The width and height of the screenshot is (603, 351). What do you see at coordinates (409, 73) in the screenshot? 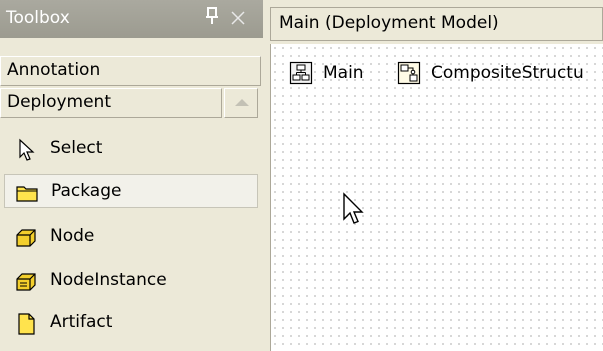
I see `composite-structure-icon` at bounding box center [409, 73].